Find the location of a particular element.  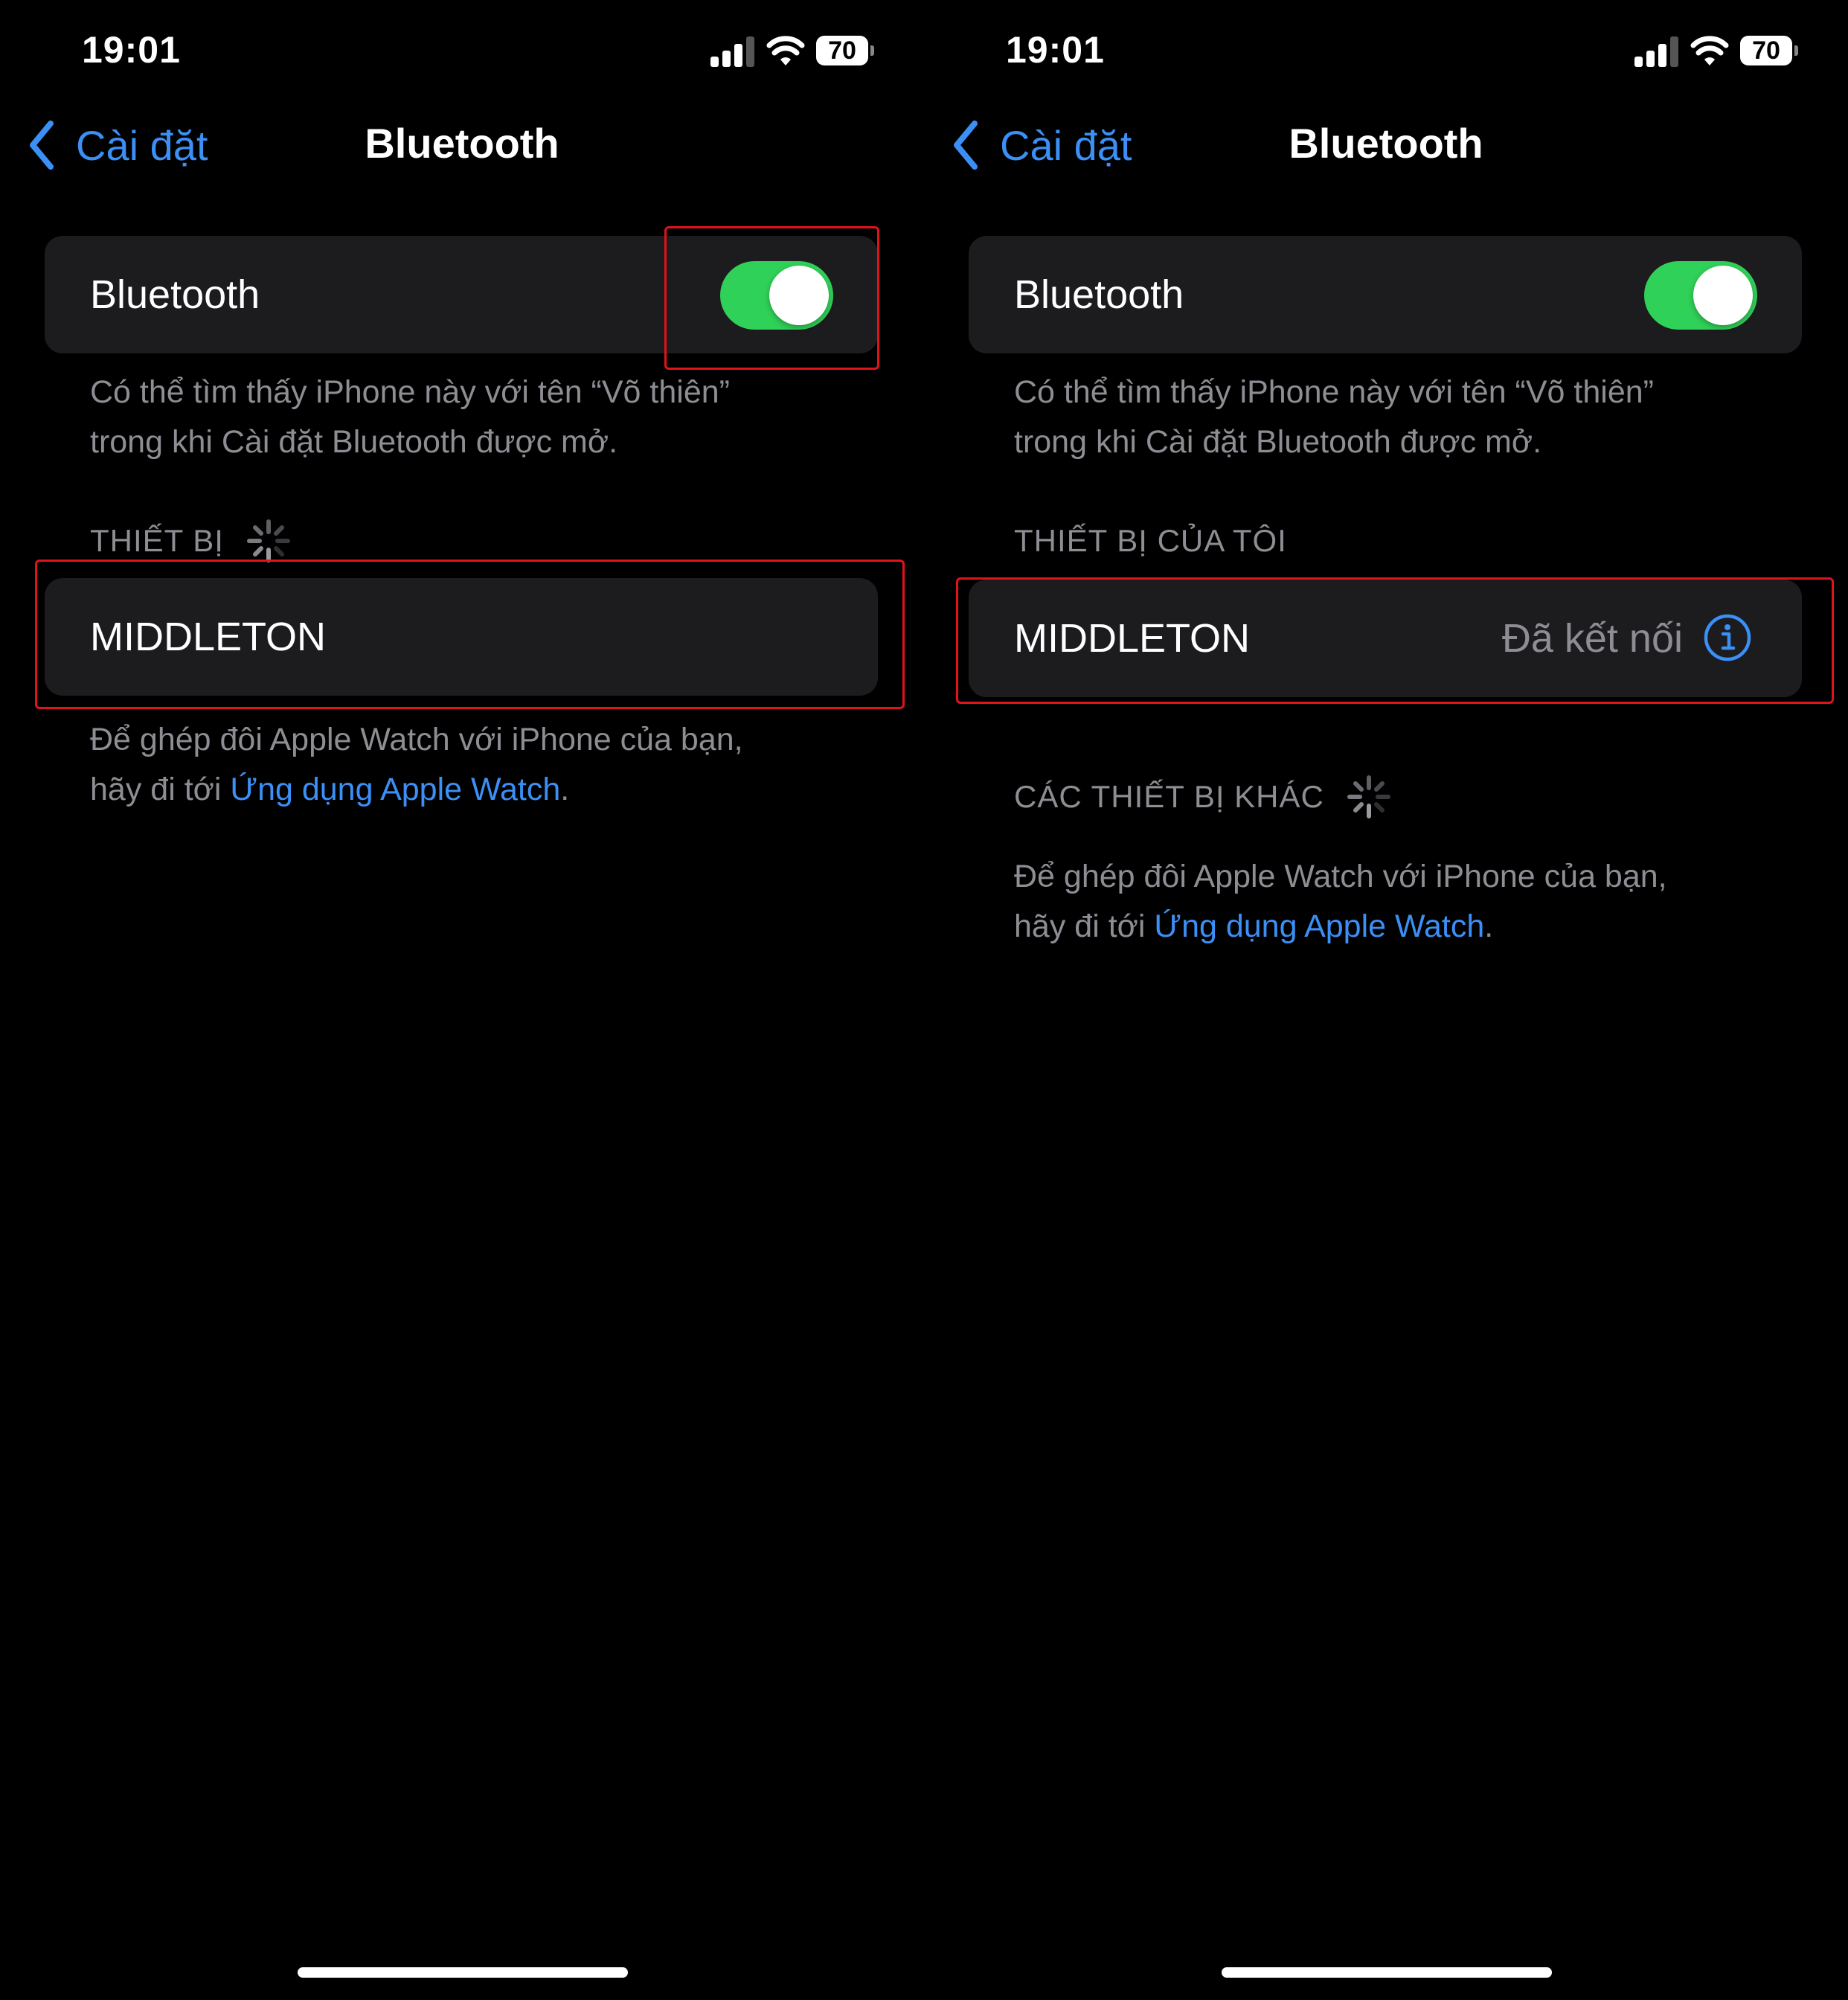

devices-header: THIẾT BỊ is located at coordinates (191, 540).